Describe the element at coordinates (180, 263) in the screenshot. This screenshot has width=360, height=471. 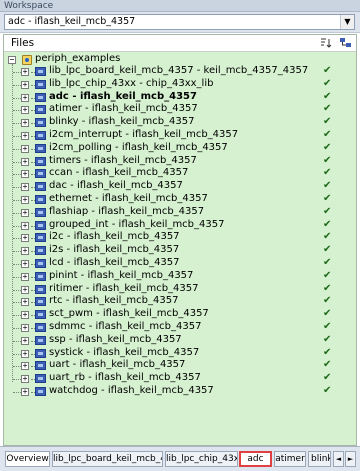
I see `tree-item: + lcd - iflash_keil_mcb_4357 ✔` at that location.